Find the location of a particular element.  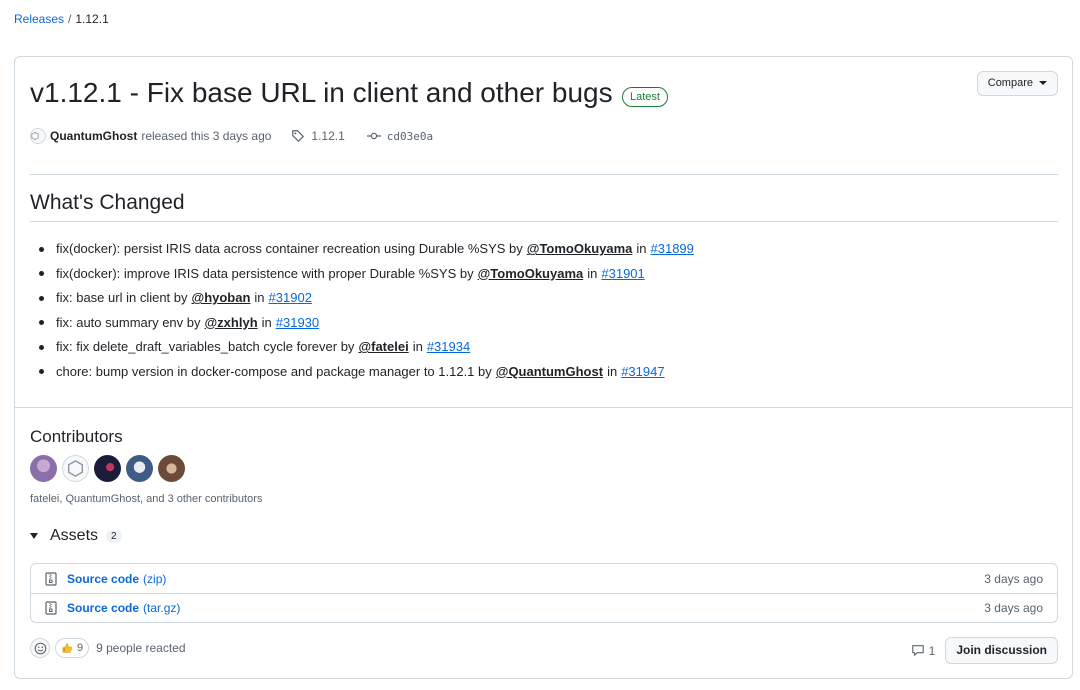

tag-label: 1.12.1 is located at coordinates (328, 136).